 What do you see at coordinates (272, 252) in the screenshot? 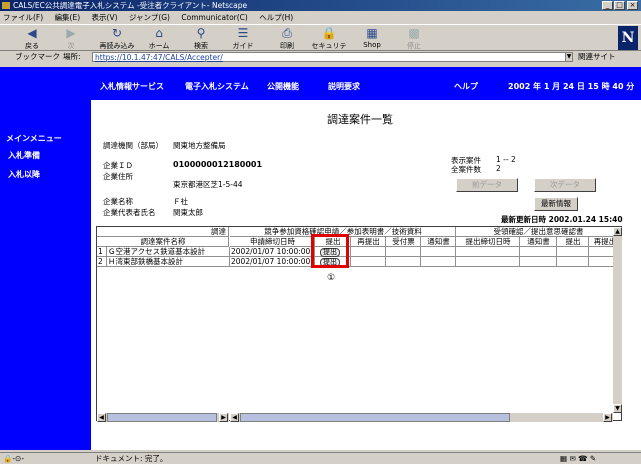
I see `row1-deadline: 2002/01/07 10:00:00` at bounding box center [272, 252].